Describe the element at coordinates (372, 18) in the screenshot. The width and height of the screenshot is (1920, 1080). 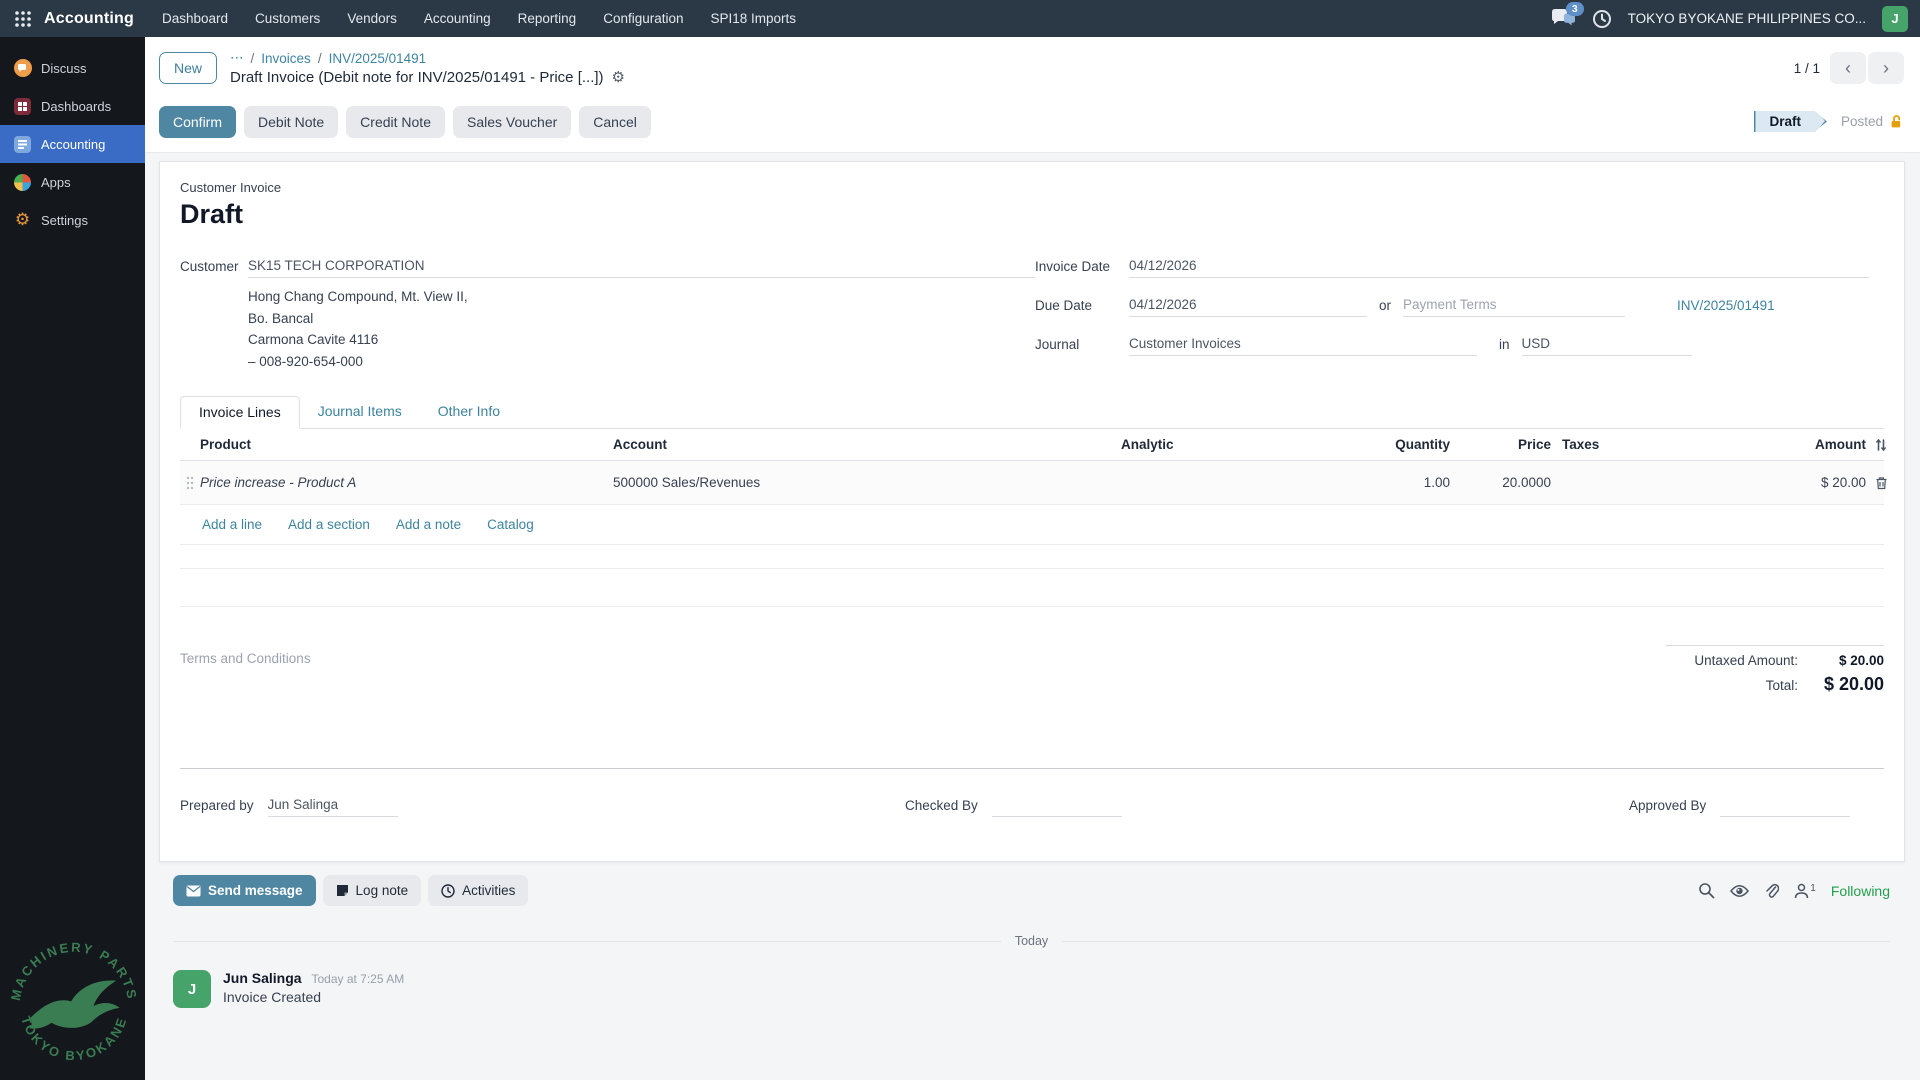
I see `menu-vendors: Vendors` at that location.